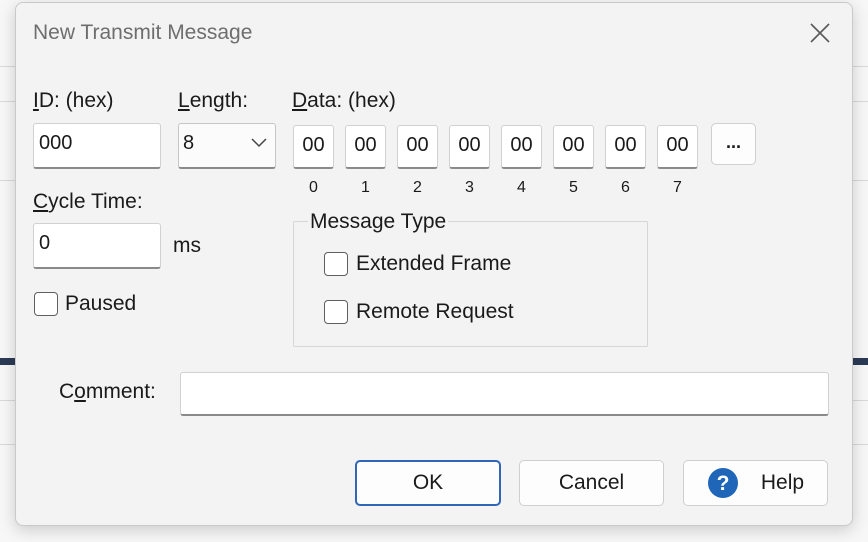 Image resolution: width=868 pixels, height=542 pixels. What do you see at coordinates (97, 146) in the screenshot?
I see `id-input: 000` at bounding box center [97, 146].